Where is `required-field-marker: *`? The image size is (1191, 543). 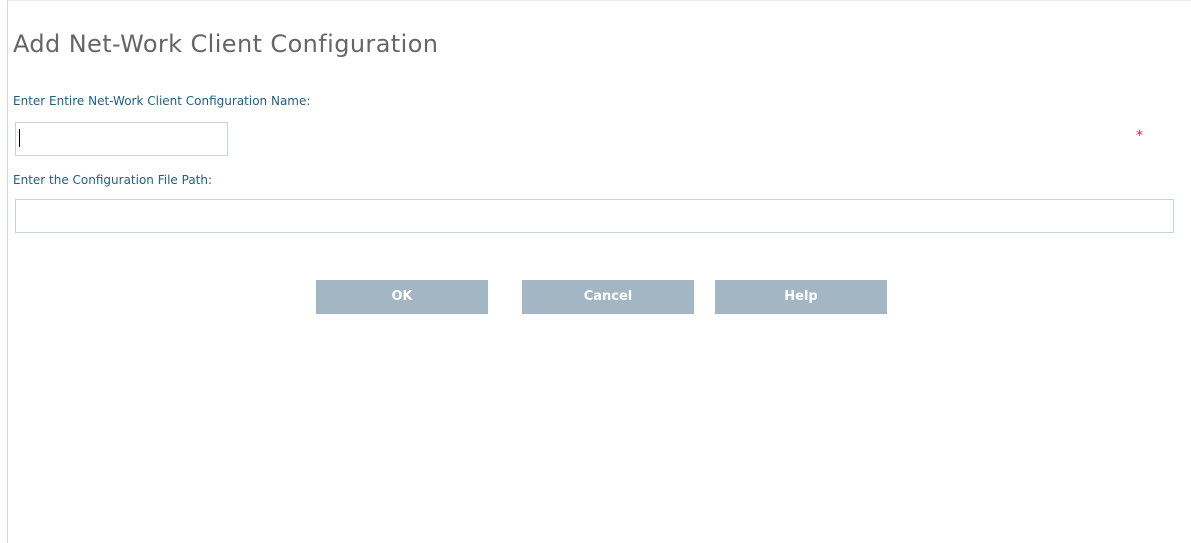
required-field-marker: * is located at coordinates (1139, 136).